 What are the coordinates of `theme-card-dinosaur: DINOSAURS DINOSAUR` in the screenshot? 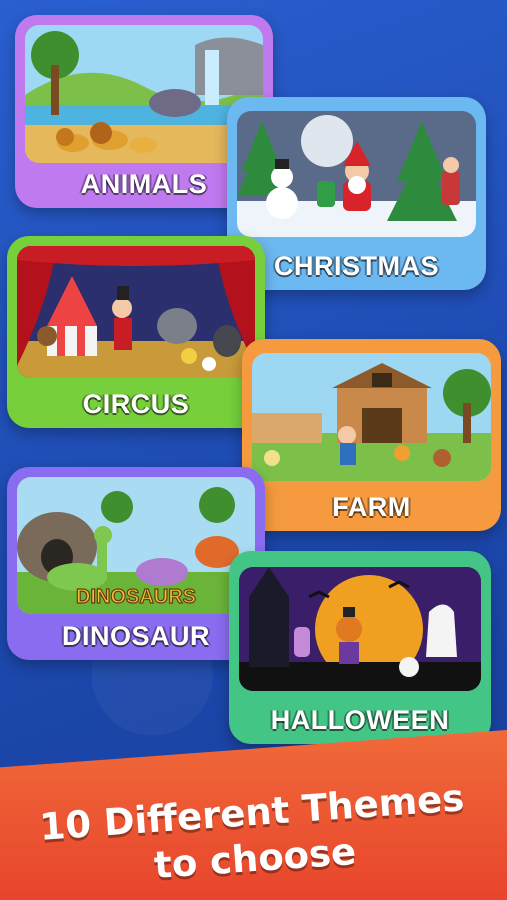 It's located at (136, 563).